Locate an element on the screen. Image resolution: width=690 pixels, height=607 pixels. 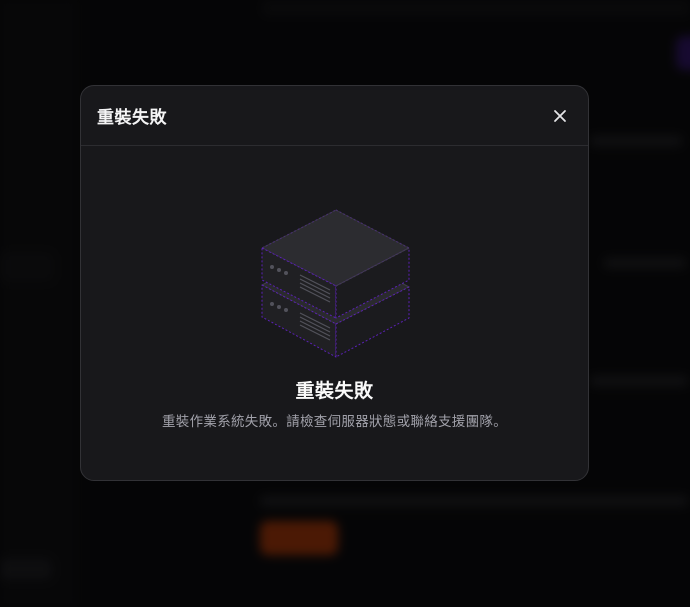
close-icon is located at coordinates (560, 115).